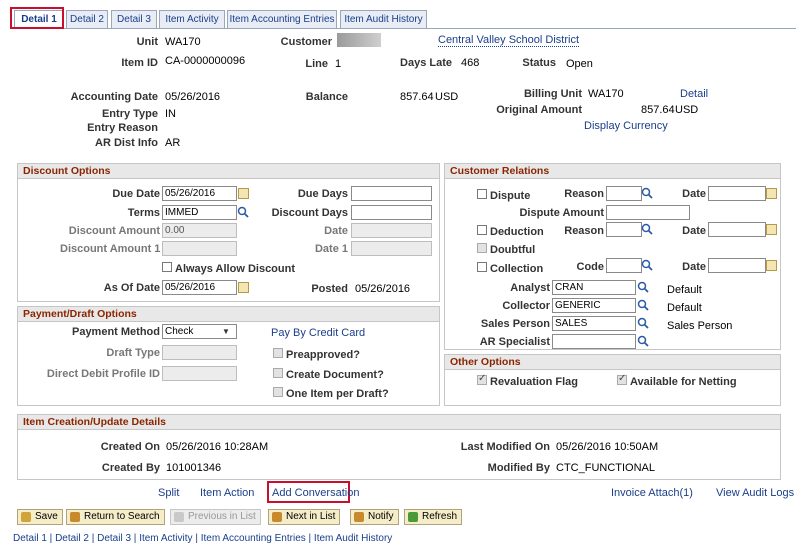  What do you see at coordinates (87, 19) in the screenshot?
I see `tab-detail-2: Detail 2` at bounding box center [87, 19].